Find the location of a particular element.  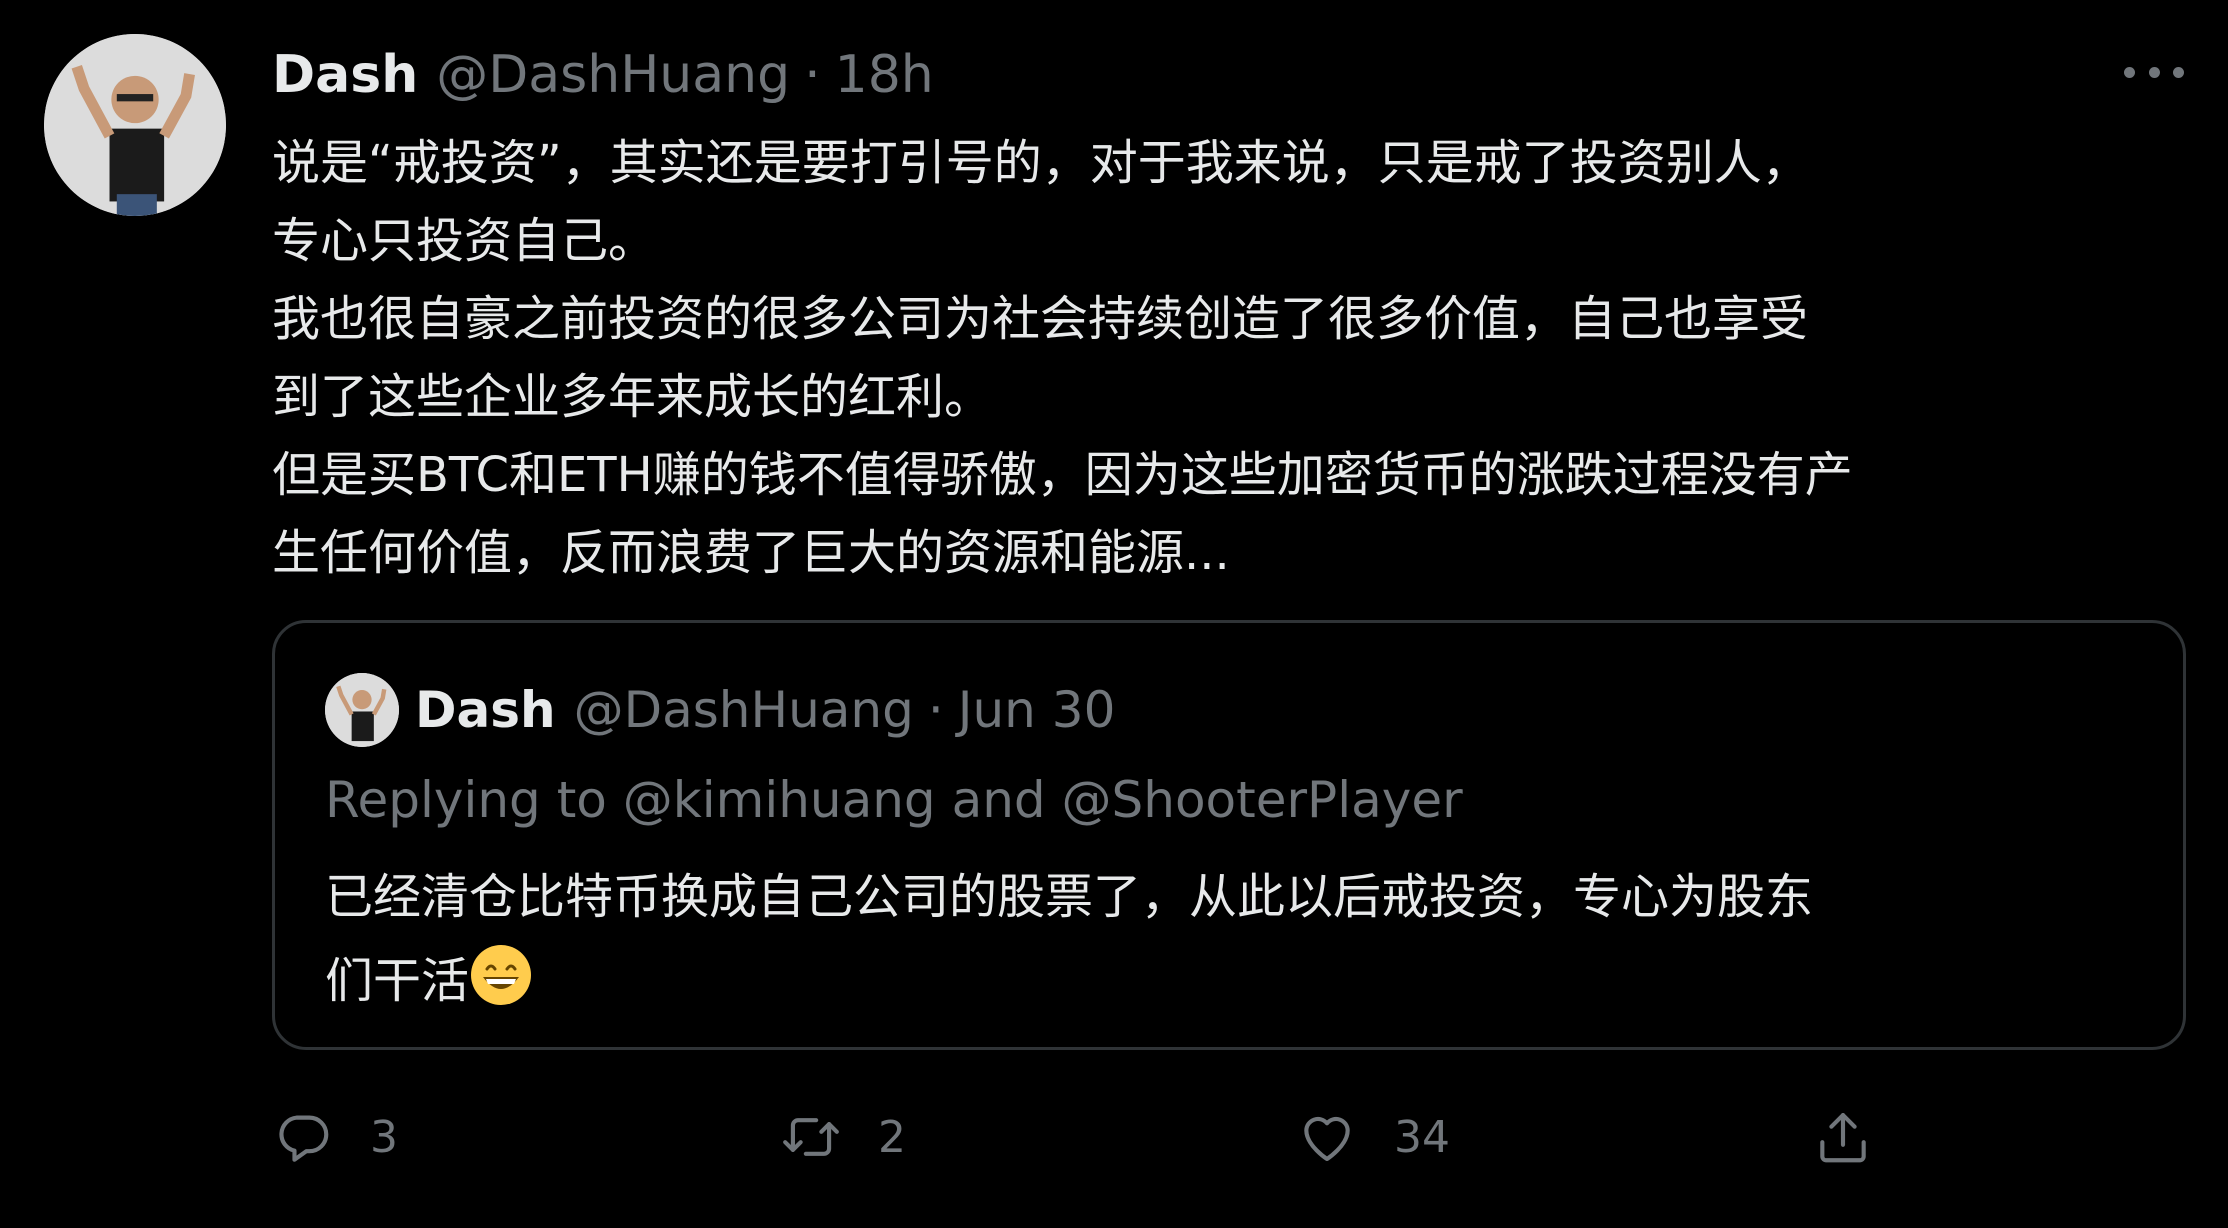

share-button is located at coordinates (1843, 1137).